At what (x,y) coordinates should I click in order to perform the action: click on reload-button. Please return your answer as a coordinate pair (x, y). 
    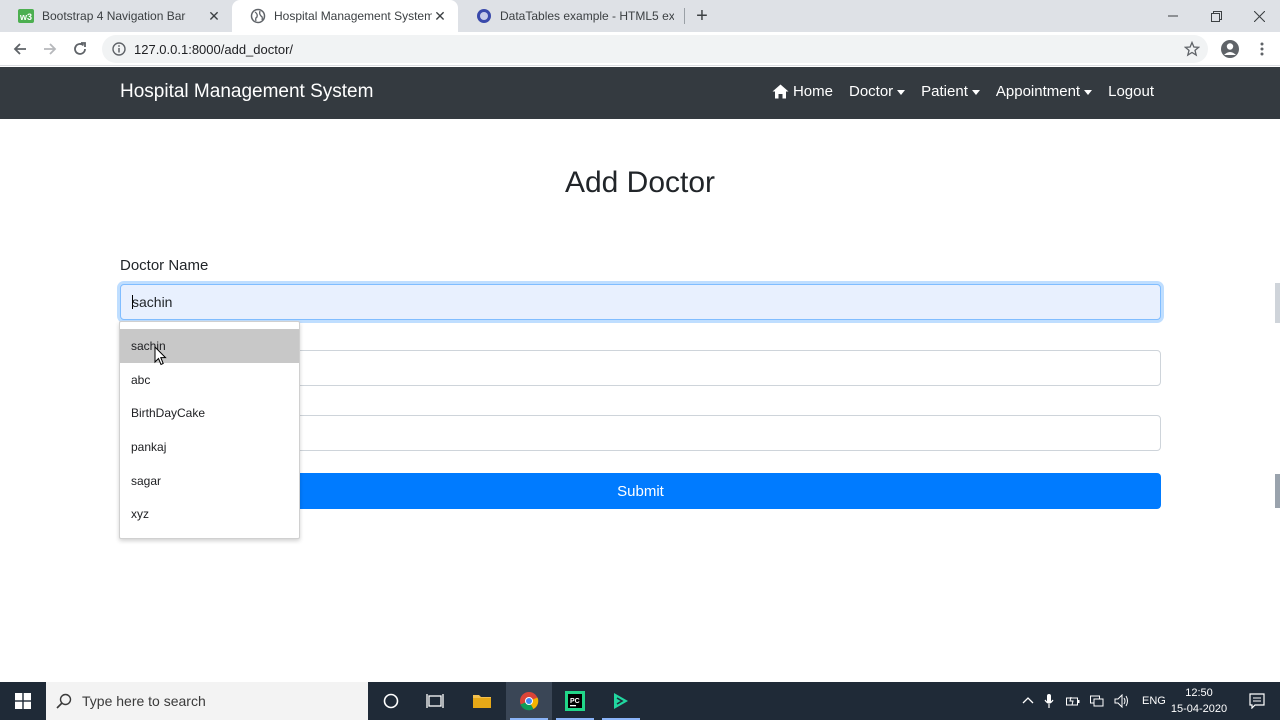
    Looking at the image, I should click on (80, 49).